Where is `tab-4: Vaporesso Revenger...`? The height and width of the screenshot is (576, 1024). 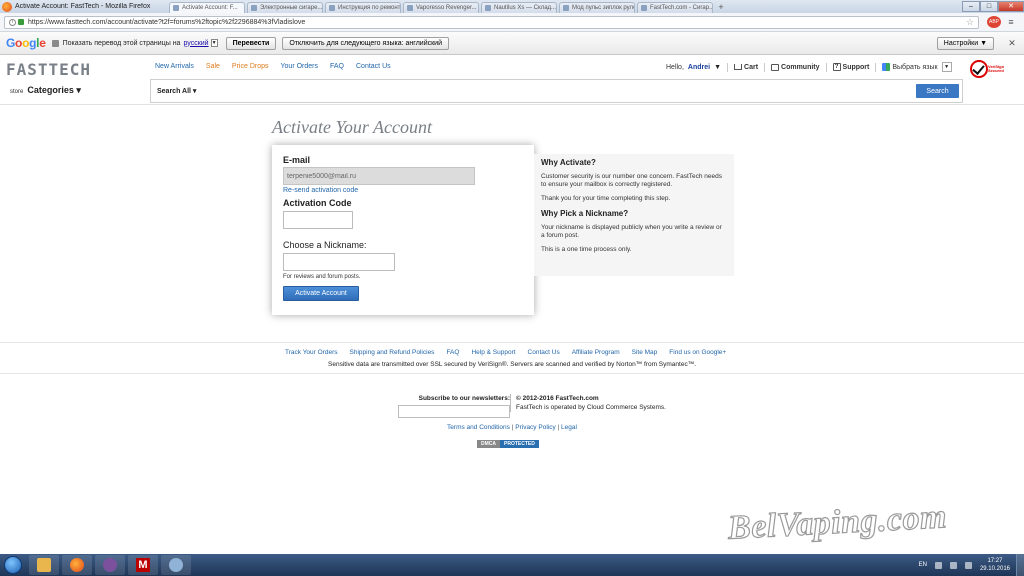 tab-4: Vaporesso Revenger... is located at coordinates (441, 7).